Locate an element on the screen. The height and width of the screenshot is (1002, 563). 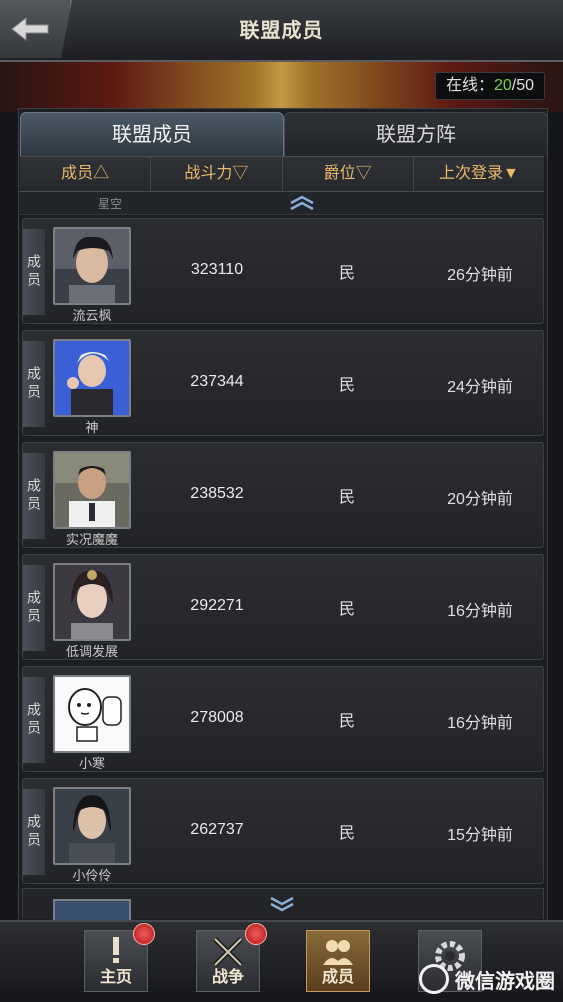
header-bar: 联盟成员 is located at coordinates (281, 31).